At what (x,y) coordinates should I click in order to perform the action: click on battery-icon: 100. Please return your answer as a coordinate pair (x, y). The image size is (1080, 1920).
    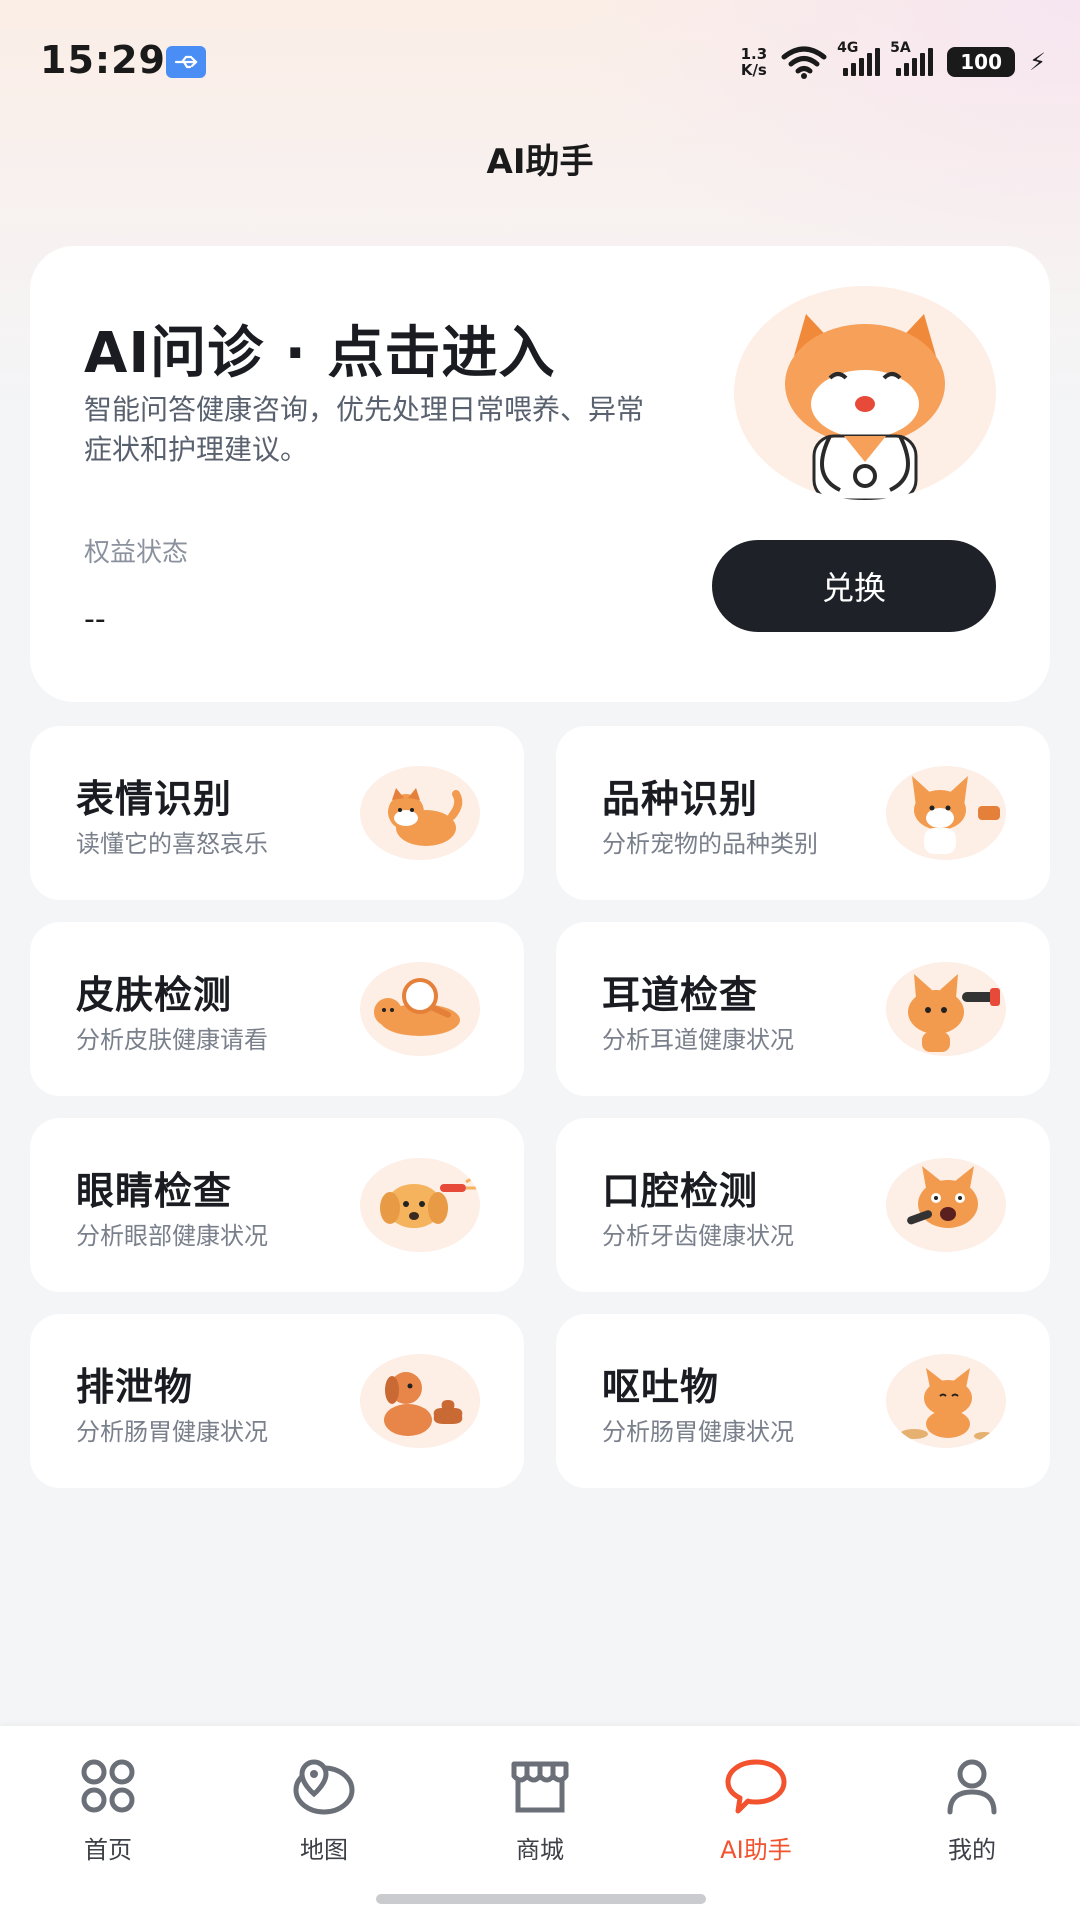
    Looking at the image, I should click on (981, 62).